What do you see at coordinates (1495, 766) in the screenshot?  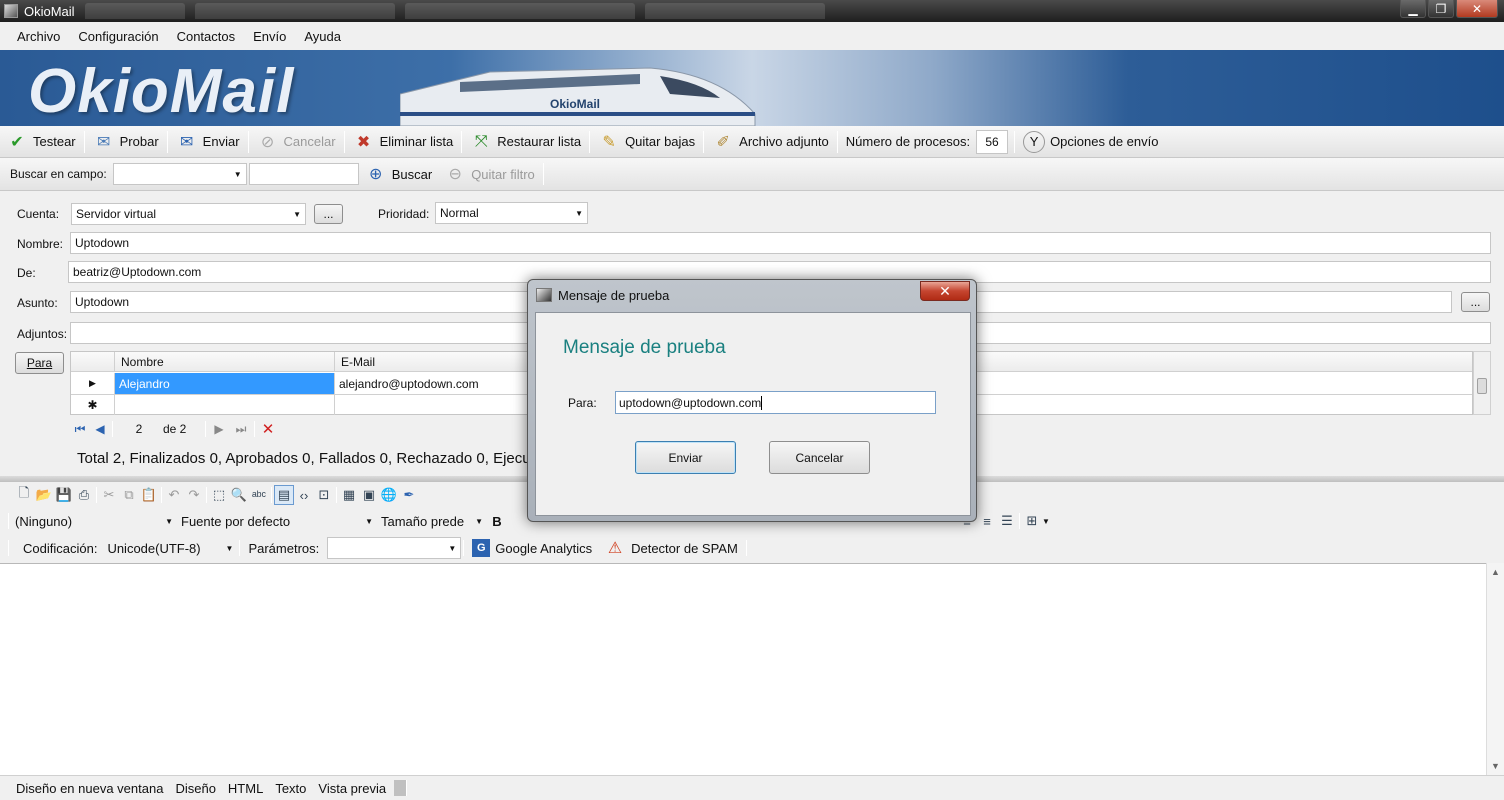 I see `scroll-down-icon: ▼` at bounding box center [1495, 766].